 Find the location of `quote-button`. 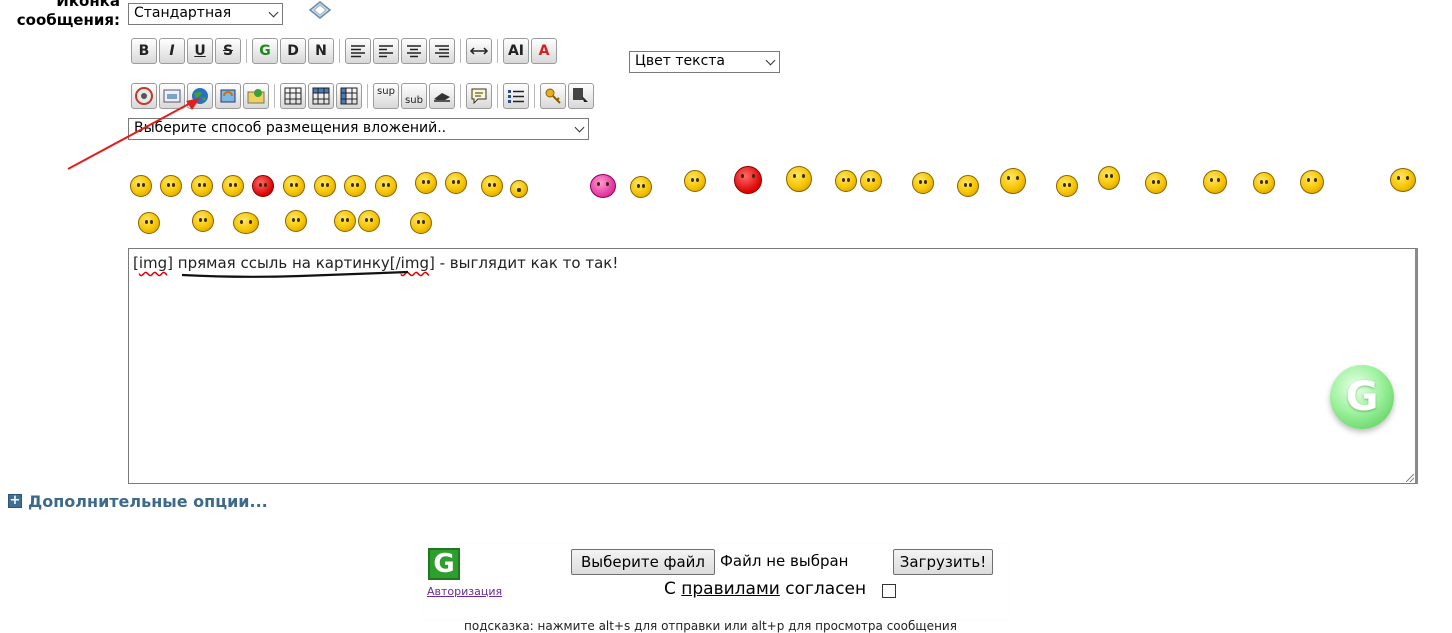

quote-button is located at coordinates (479, 96).